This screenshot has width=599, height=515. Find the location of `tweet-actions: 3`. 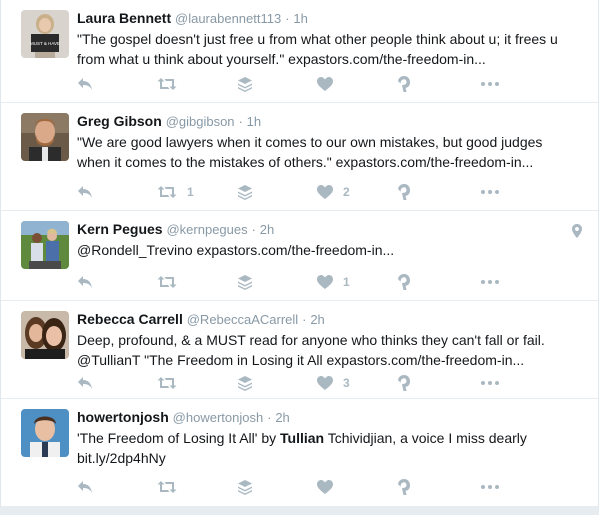

tweet-actions: 3 is located at coordinates (337, 383).